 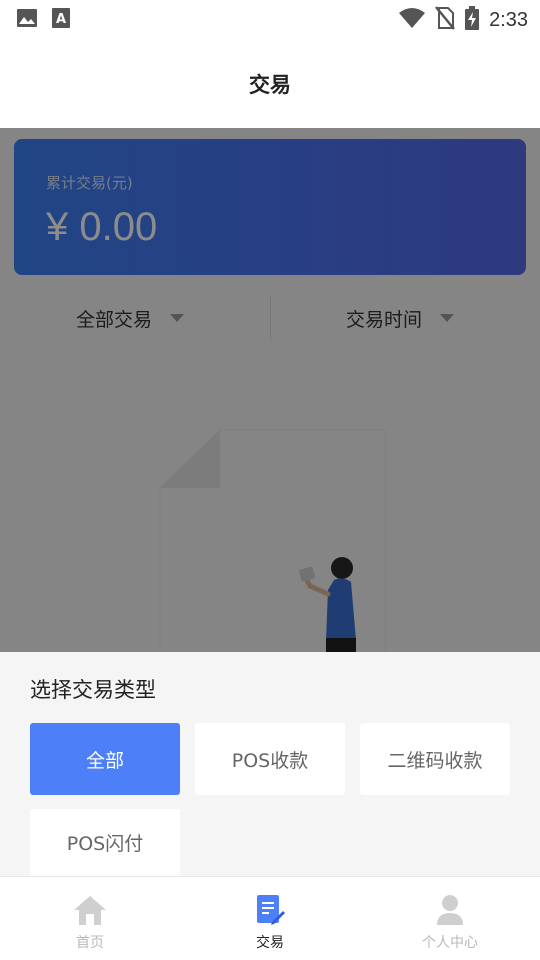 What do you see at coordinates (445, 20) in the screenshot?
I see `no-sim-icon` at bounding box center [445, 20].